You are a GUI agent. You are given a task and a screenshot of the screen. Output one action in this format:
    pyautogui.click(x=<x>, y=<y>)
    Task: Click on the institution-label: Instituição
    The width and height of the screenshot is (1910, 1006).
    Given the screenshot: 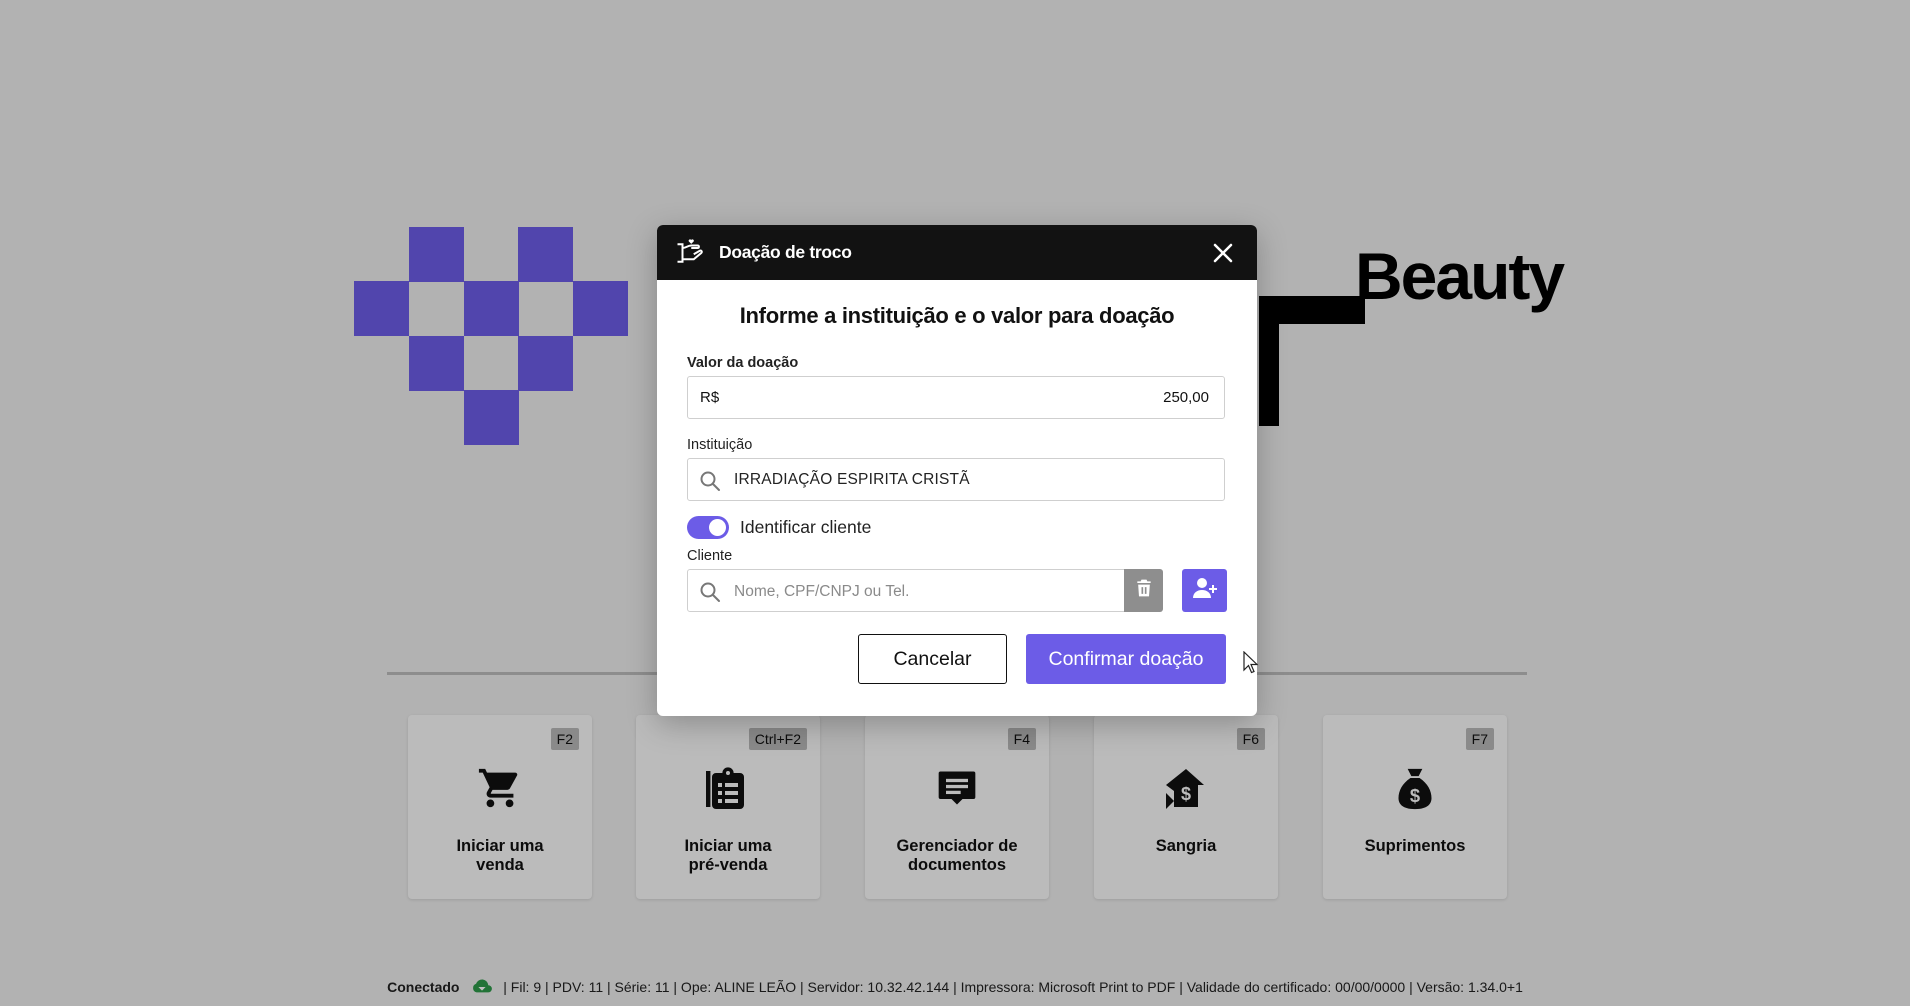 What is the action you would take?
    pyautogui.click(x=720, y=445)
    